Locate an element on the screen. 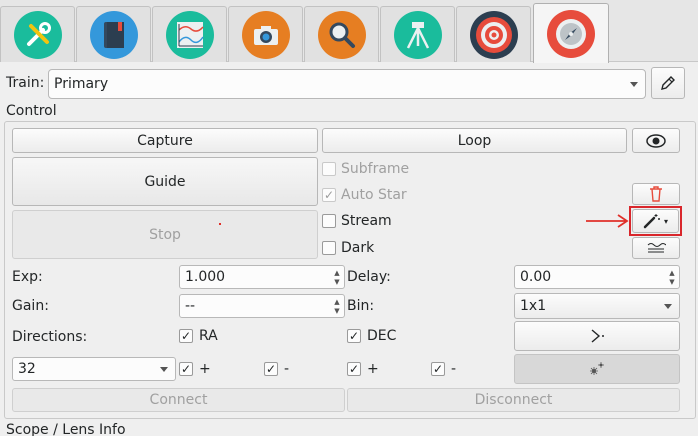  gain-value: -- is located at coordinates (190, 306).